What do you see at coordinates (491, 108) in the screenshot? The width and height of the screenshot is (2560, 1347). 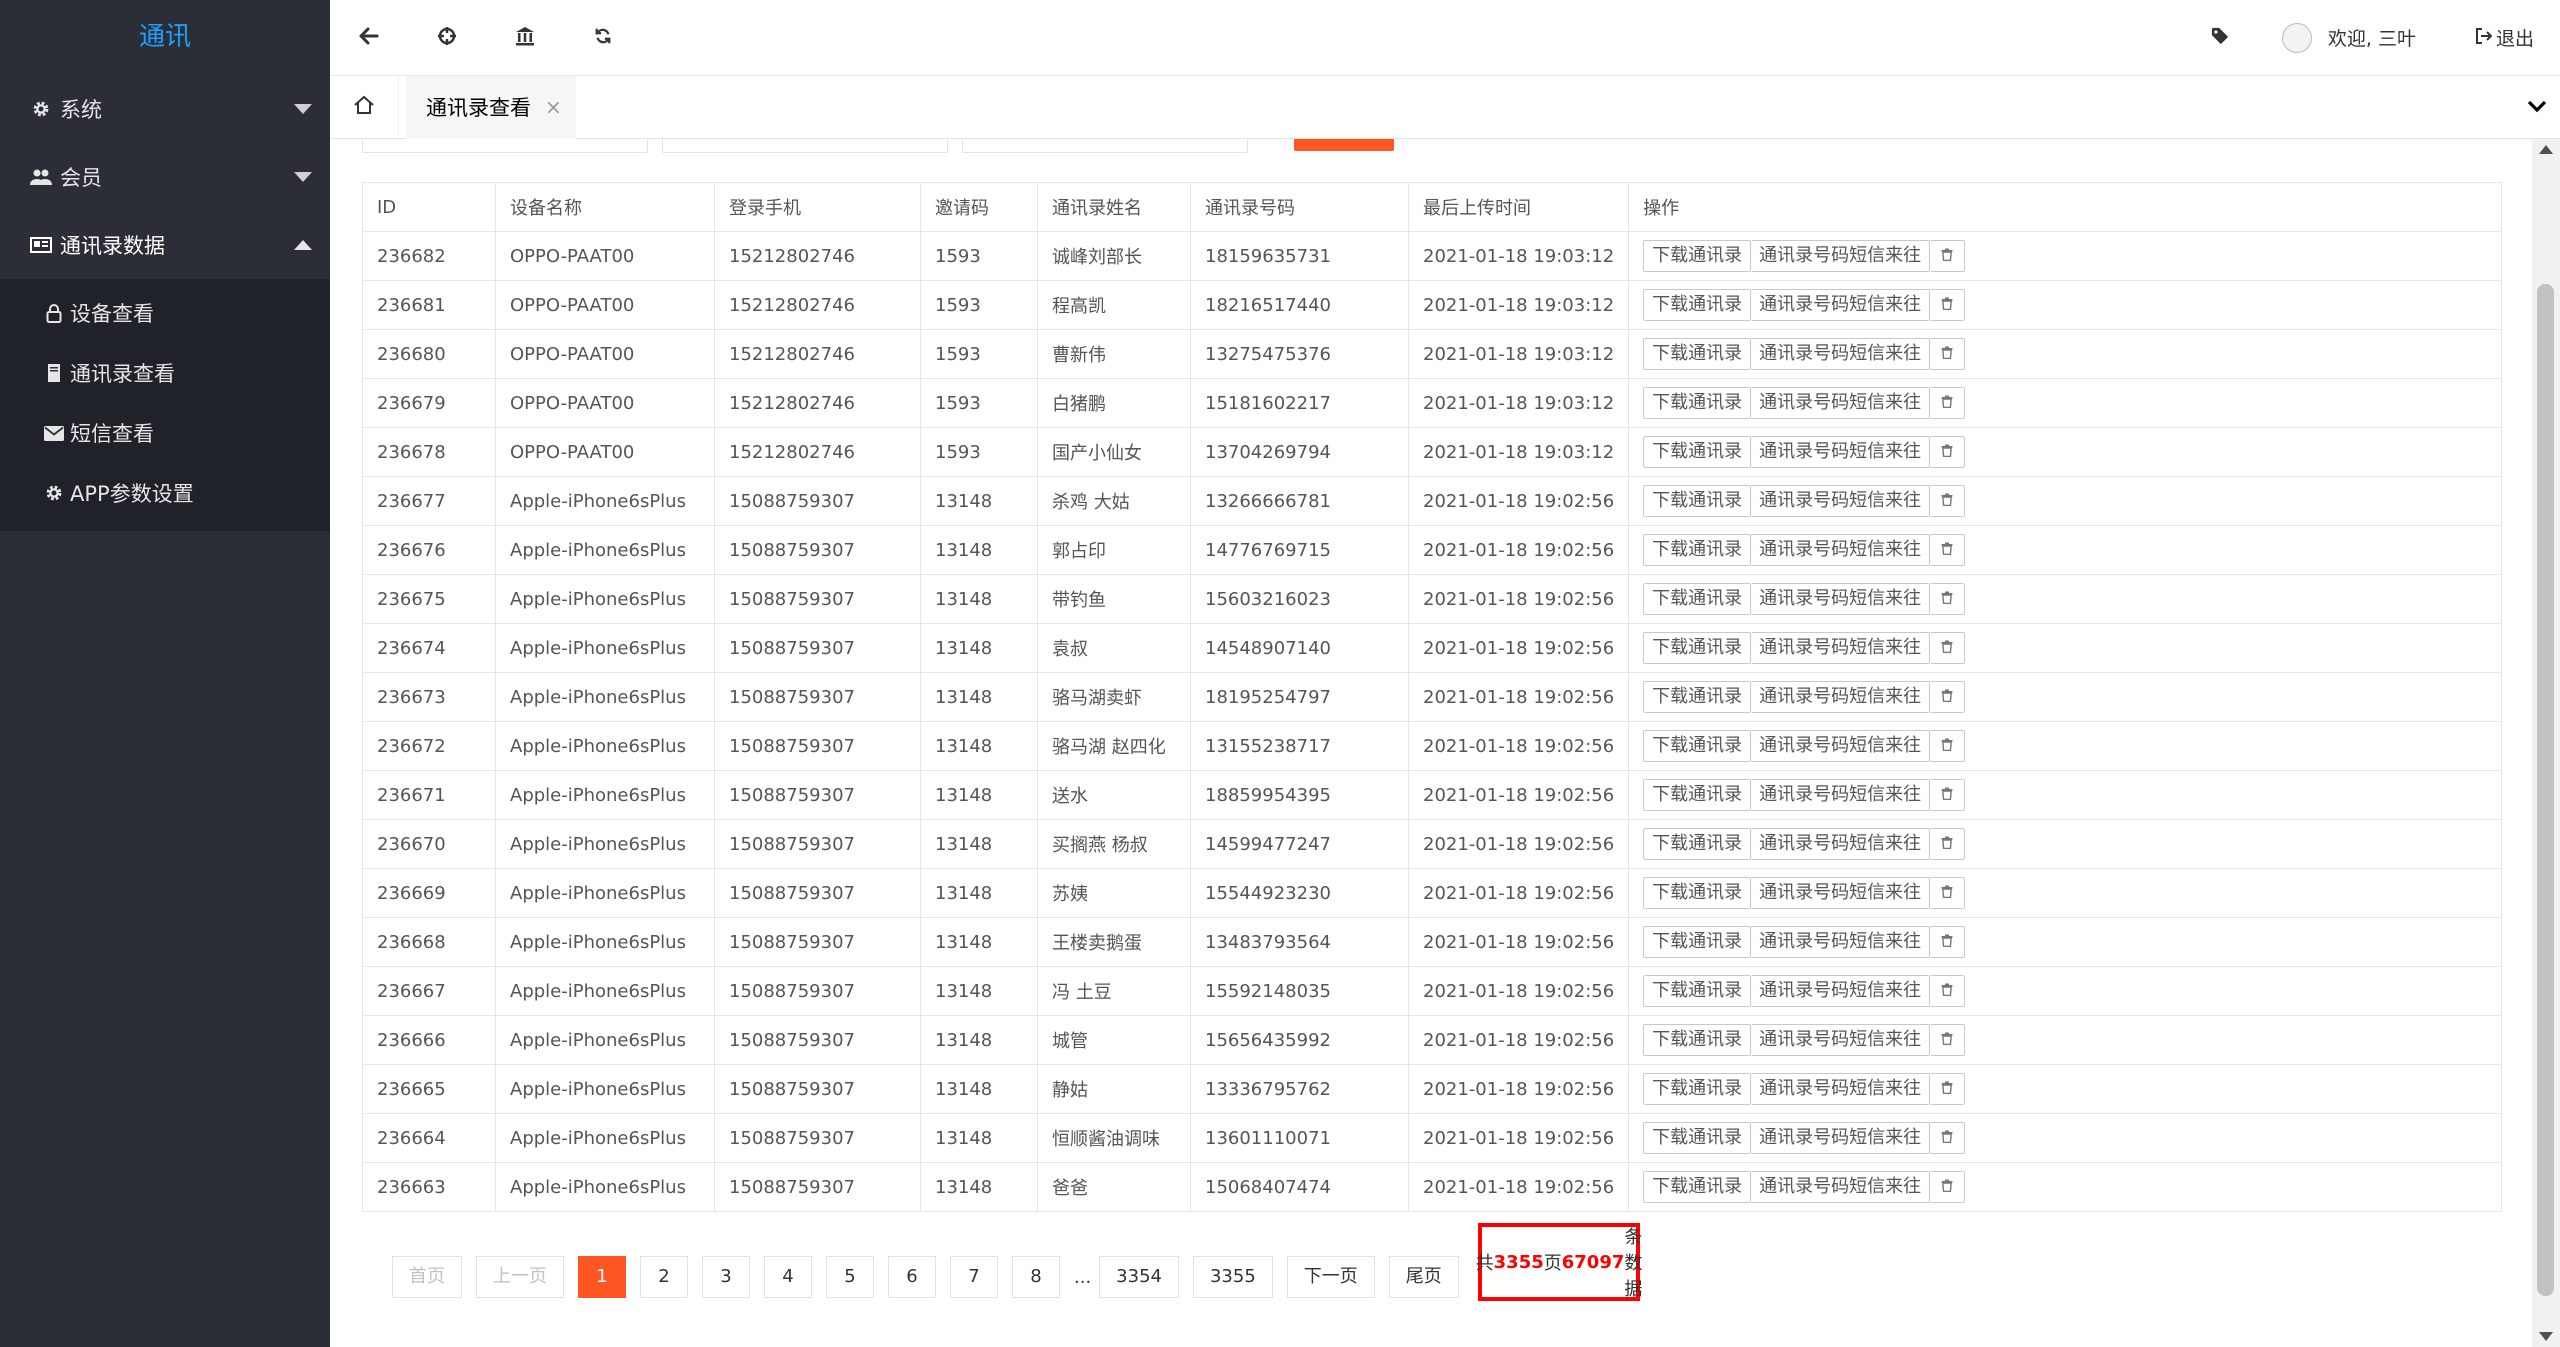 I see `tab-contacts-view: 通讯录查看 ×` at bounding box center [491, 108].